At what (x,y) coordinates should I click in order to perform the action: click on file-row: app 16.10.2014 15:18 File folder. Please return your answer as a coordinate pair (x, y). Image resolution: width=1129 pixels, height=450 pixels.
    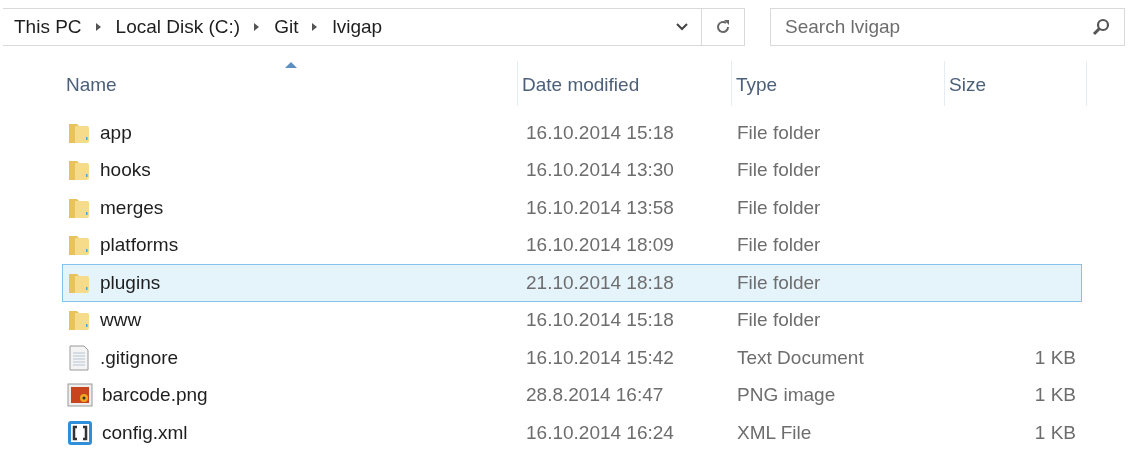
    Looking at the image, I should click on (572, 133).